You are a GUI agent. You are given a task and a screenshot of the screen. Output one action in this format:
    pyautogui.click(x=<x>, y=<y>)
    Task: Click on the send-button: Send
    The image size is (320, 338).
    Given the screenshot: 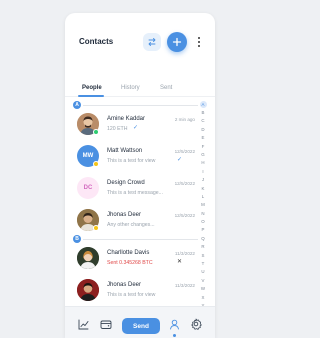 What is the action you would take?
    pyautogui.click(x=141, y=326)
    